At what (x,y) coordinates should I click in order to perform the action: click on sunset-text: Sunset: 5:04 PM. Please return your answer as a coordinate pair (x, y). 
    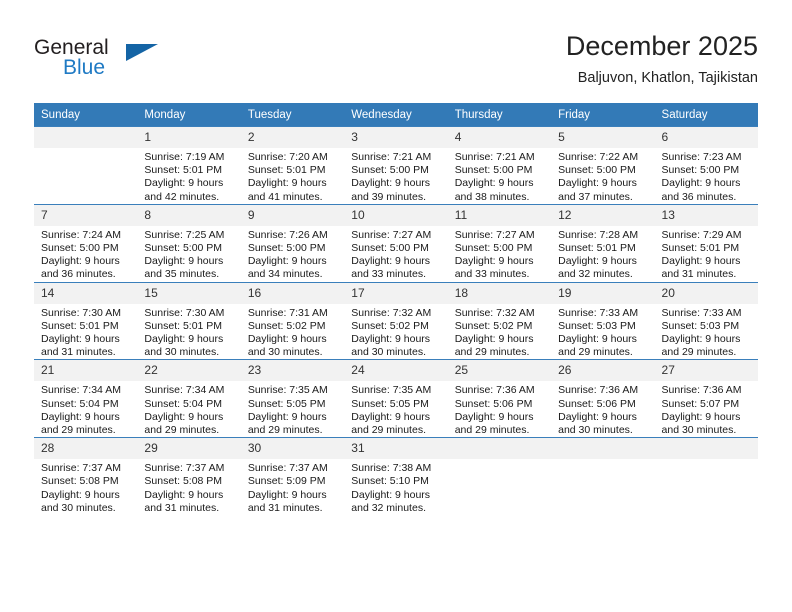
    Looking at the image, I should click on (183, 403).